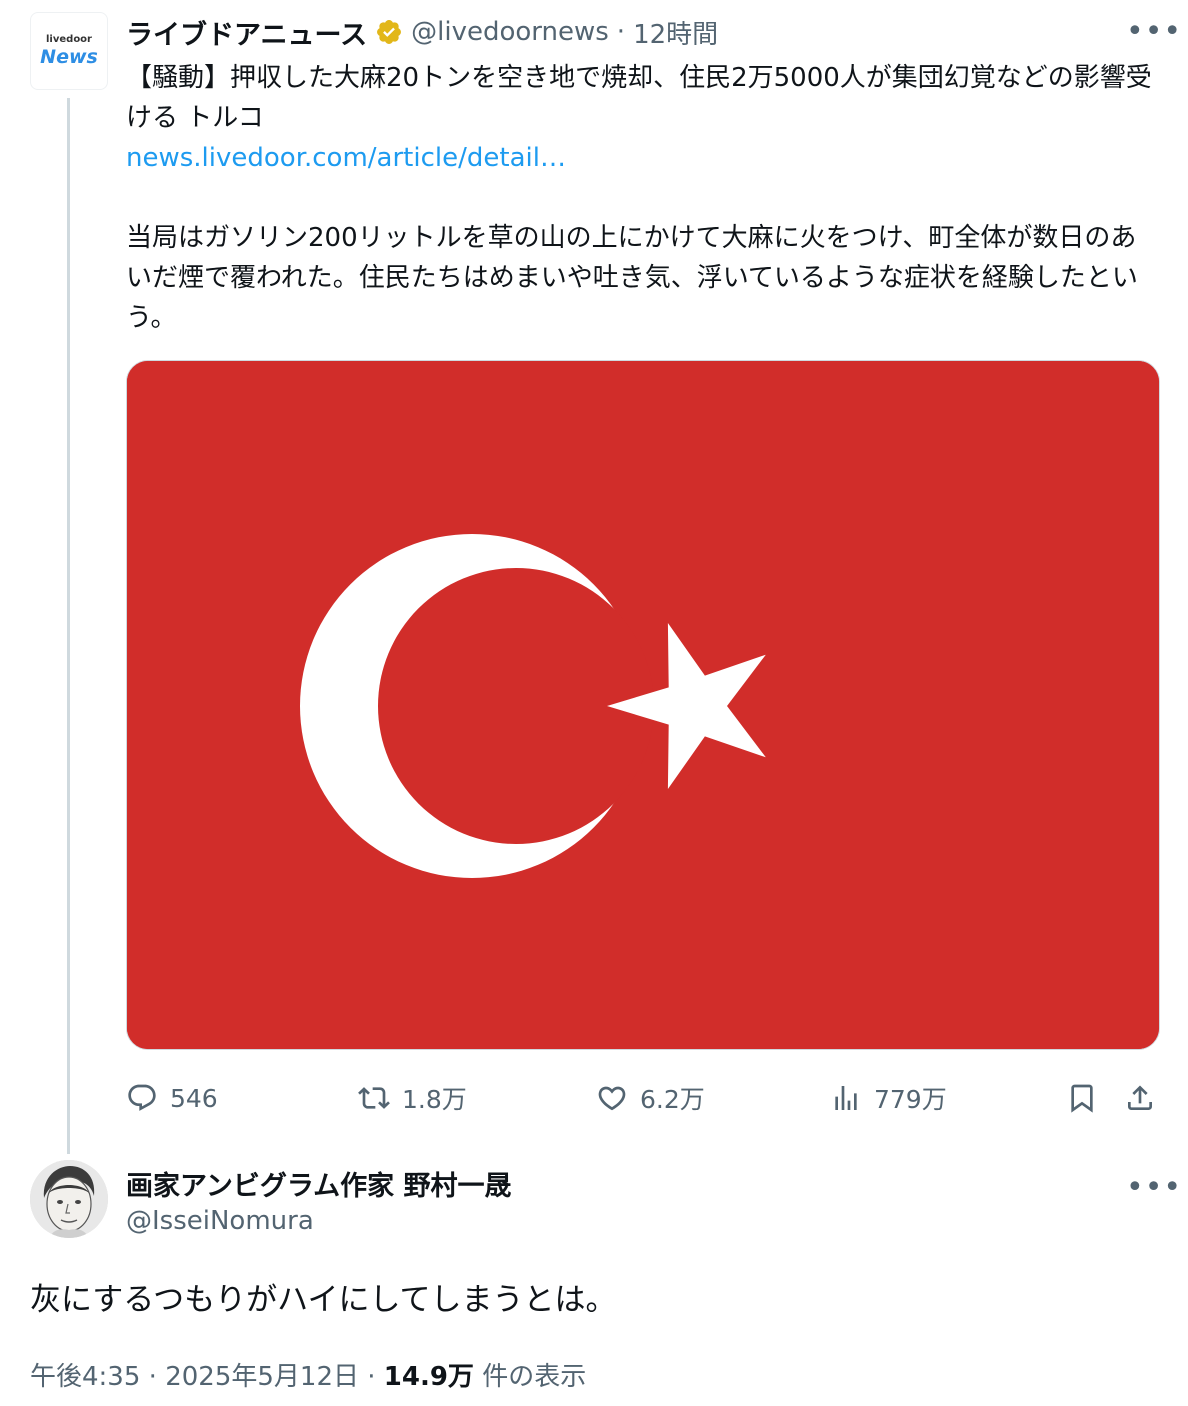 The image size is (1188, 1406). I want to click on parent-more-options-icon: •••, so click(1154, 31).